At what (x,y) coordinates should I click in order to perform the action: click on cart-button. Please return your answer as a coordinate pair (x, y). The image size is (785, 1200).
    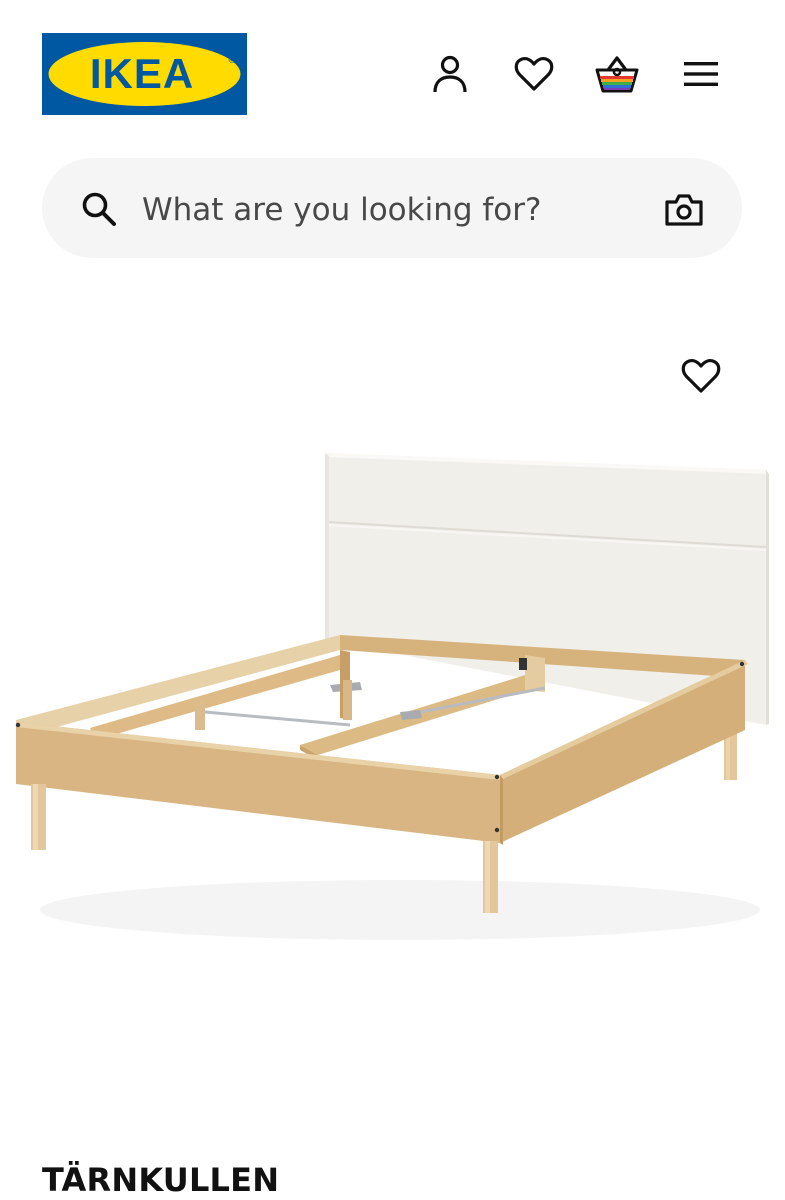
    Looking at the image, I should click on (617, 74).